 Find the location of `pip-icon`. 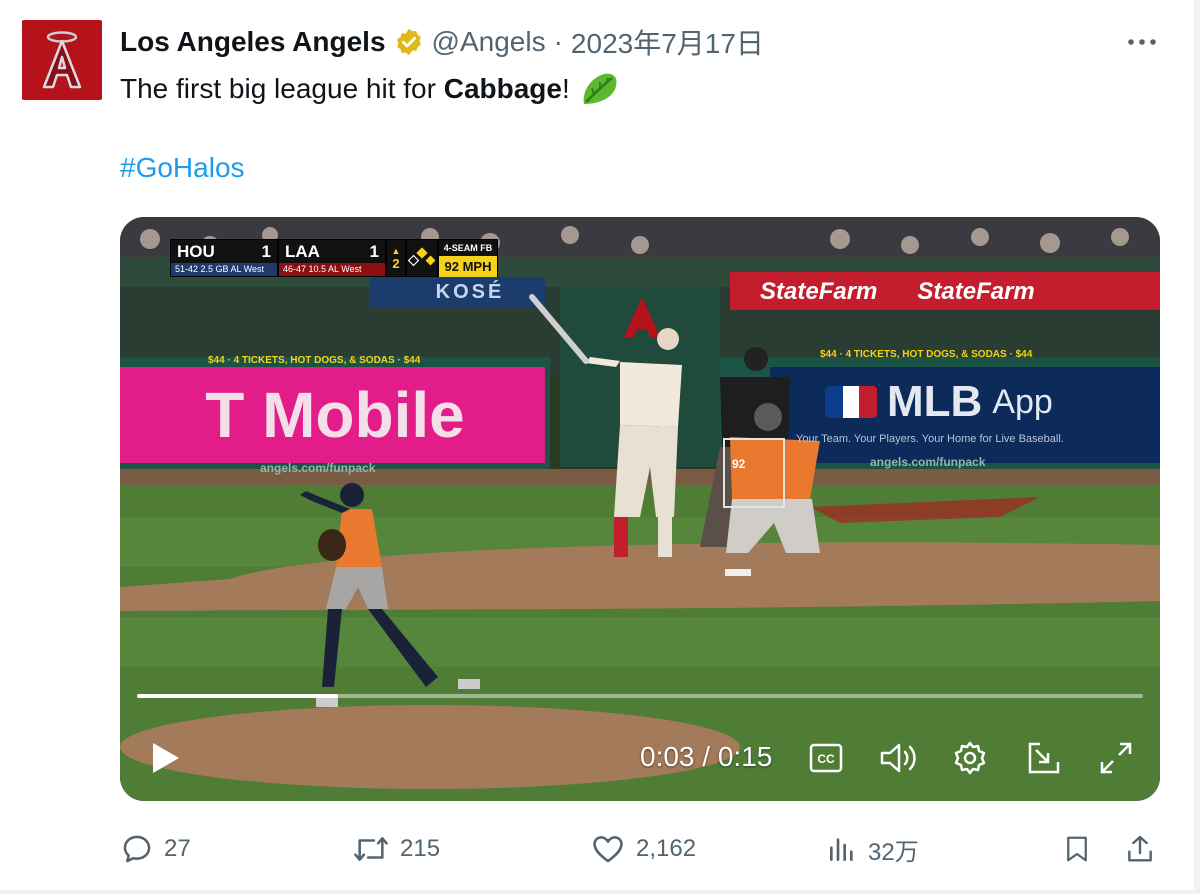

pip-icon is located at coordinates (1044, 758).